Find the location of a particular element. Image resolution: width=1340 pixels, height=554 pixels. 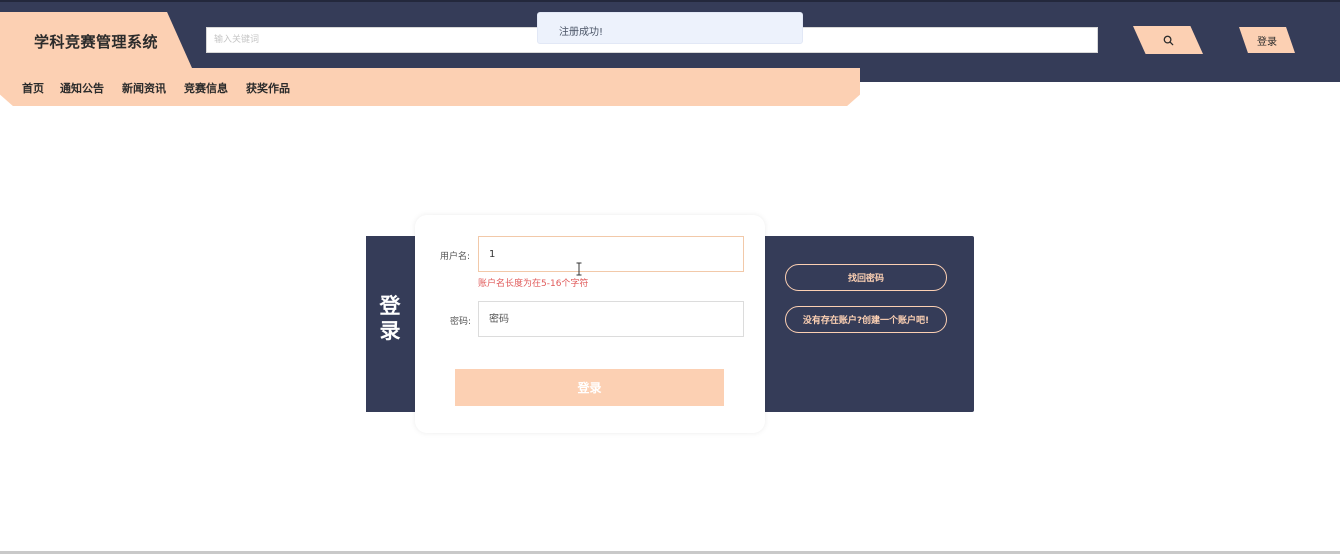

site-brand: 学科竞赛管理系统 is located at coordinates (96, 40).